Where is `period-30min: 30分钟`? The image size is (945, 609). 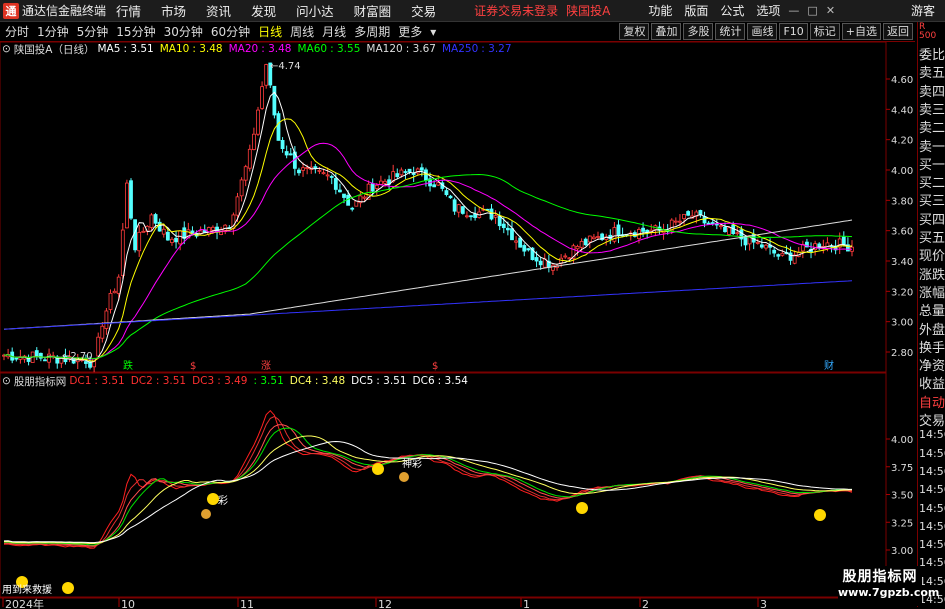 period-30min: 30分钟 is located at coordinates (183, 31).